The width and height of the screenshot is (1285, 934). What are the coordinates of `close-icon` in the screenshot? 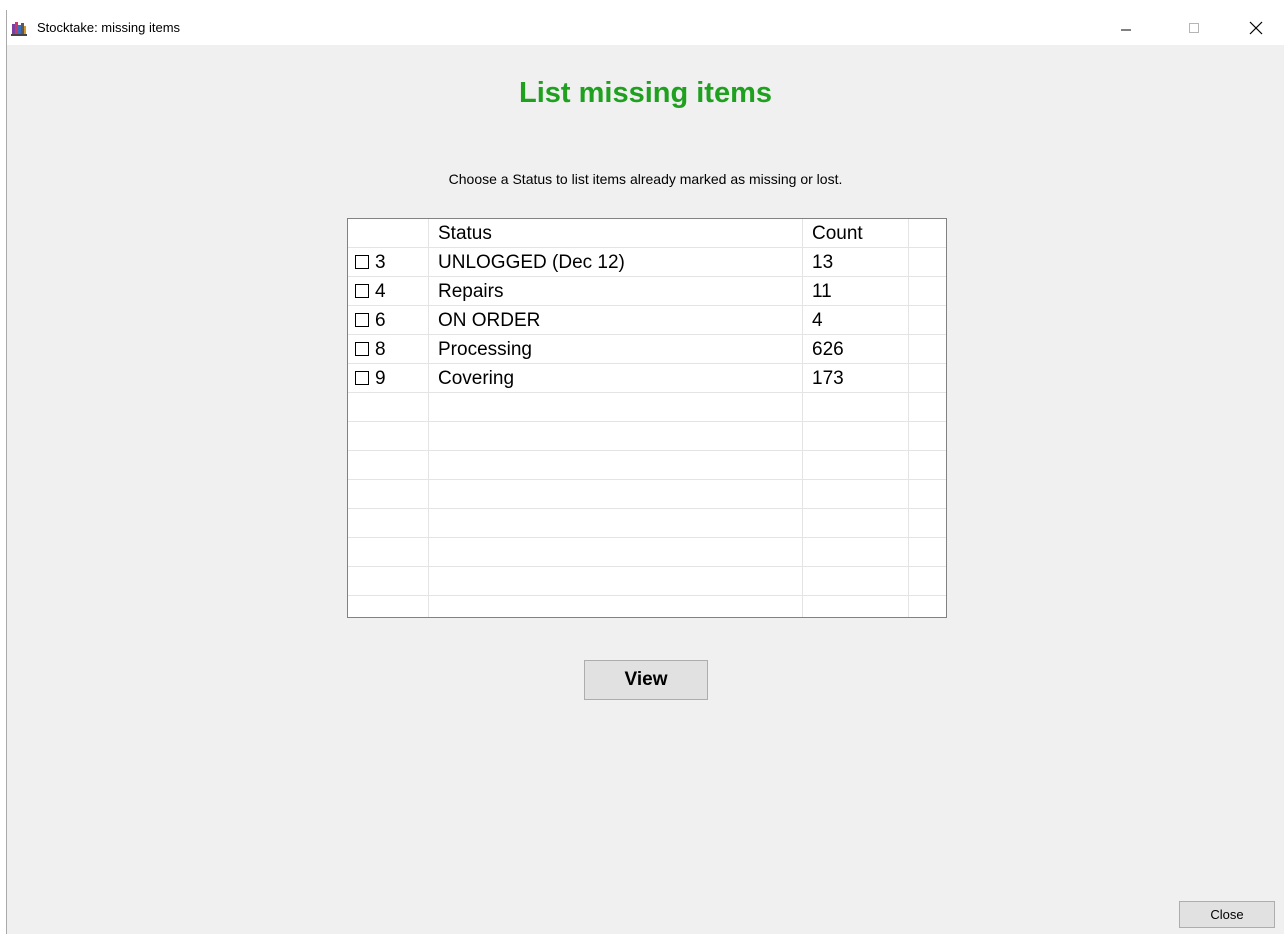 It's located at (1256, 27).